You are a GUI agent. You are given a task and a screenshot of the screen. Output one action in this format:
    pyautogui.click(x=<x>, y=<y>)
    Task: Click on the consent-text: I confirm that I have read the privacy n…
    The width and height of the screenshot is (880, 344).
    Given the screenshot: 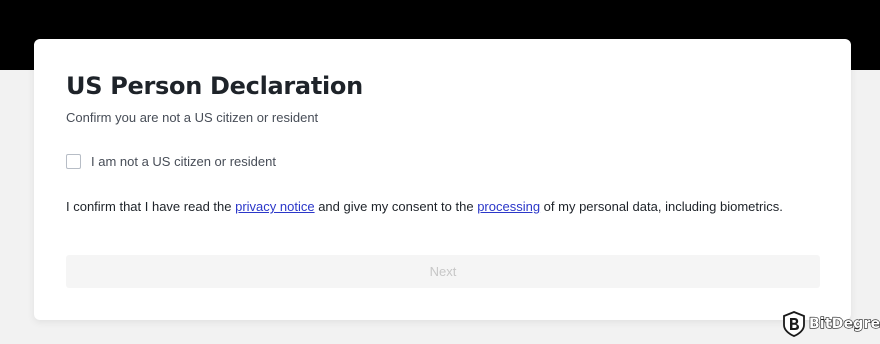 What is the action you would take?
    pyautogui.click(x=424, y=206)
    